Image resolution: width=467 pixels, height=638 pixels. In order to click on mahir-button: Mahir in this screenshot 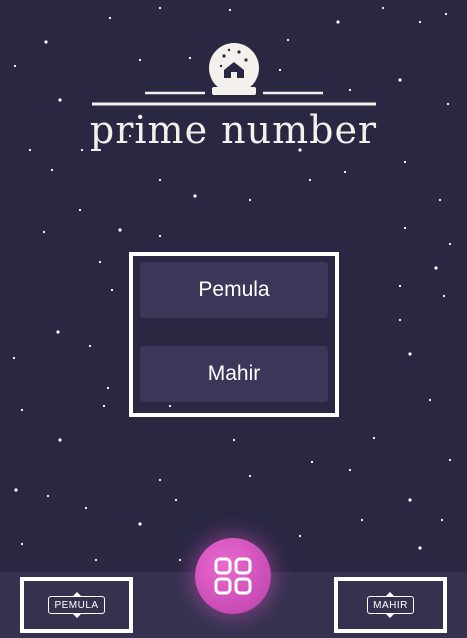, I will do `click(234, 374)`.